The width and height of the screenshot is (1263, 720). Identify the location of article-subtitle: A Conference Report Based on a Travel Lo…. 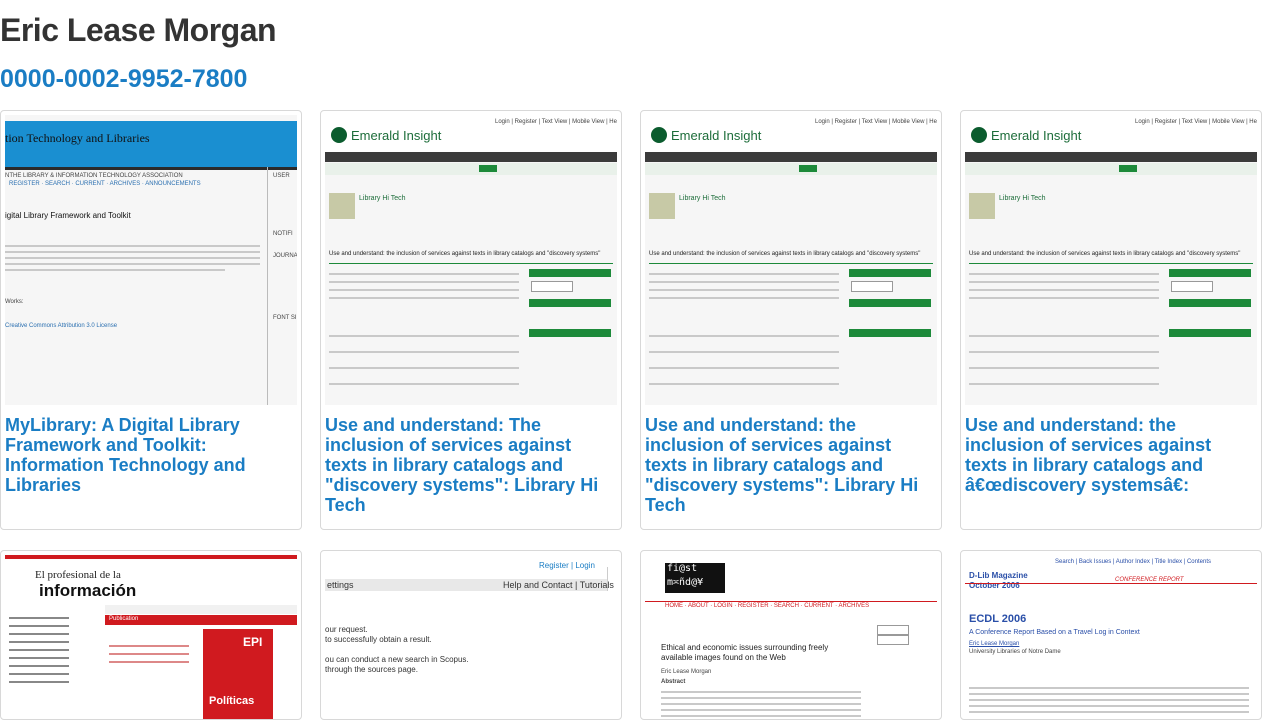
(1054, 632).